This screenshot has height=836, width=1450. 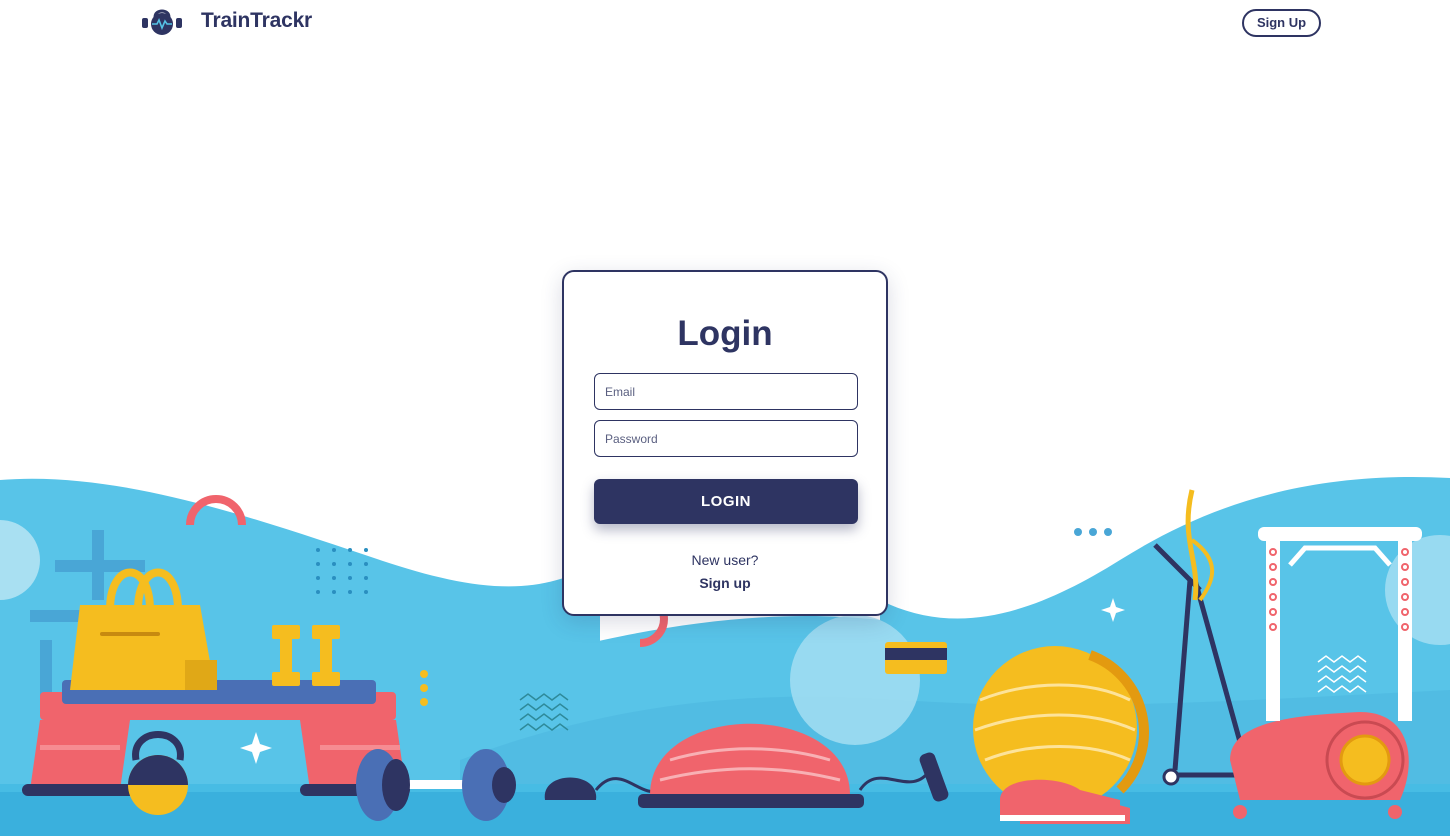 What do you see at coordinates (726, 438) in the screenshot?
I see `password-field` at bounding box center [726, 438].